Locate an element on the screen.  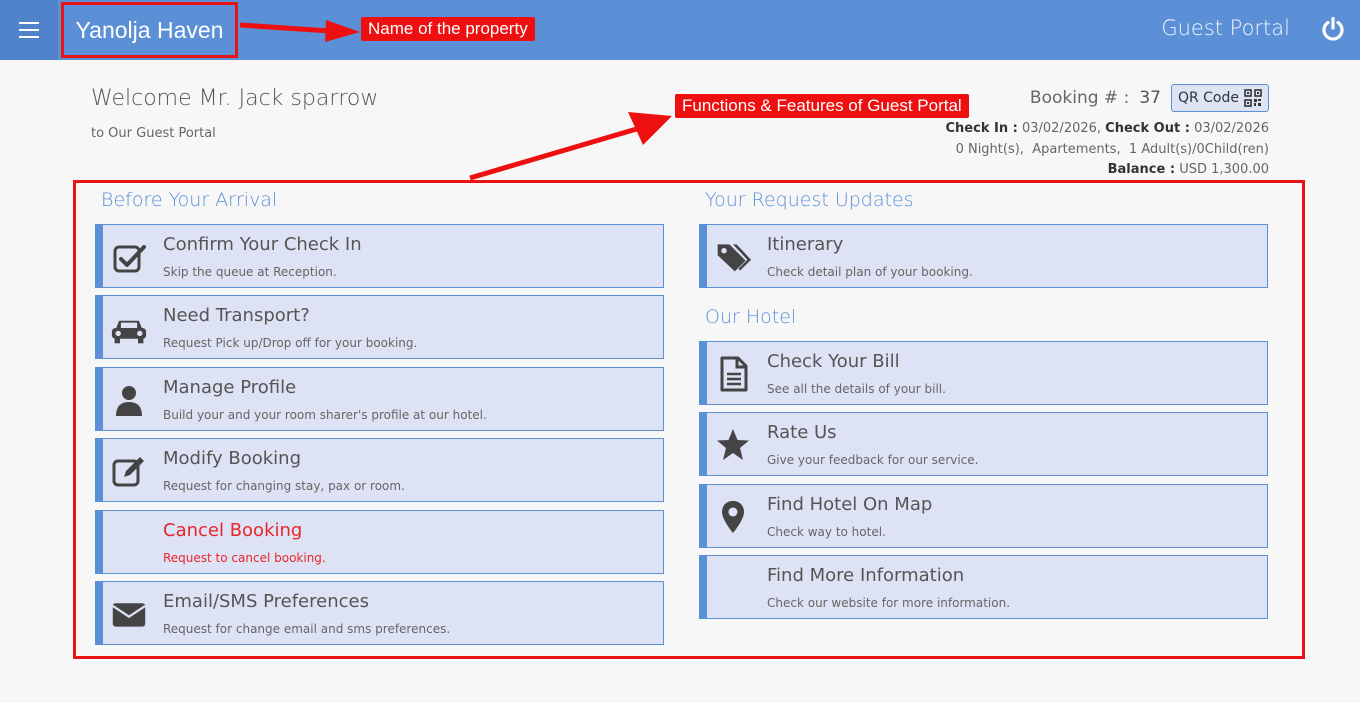
map-pin-icon is located at coordinates (733, 517).